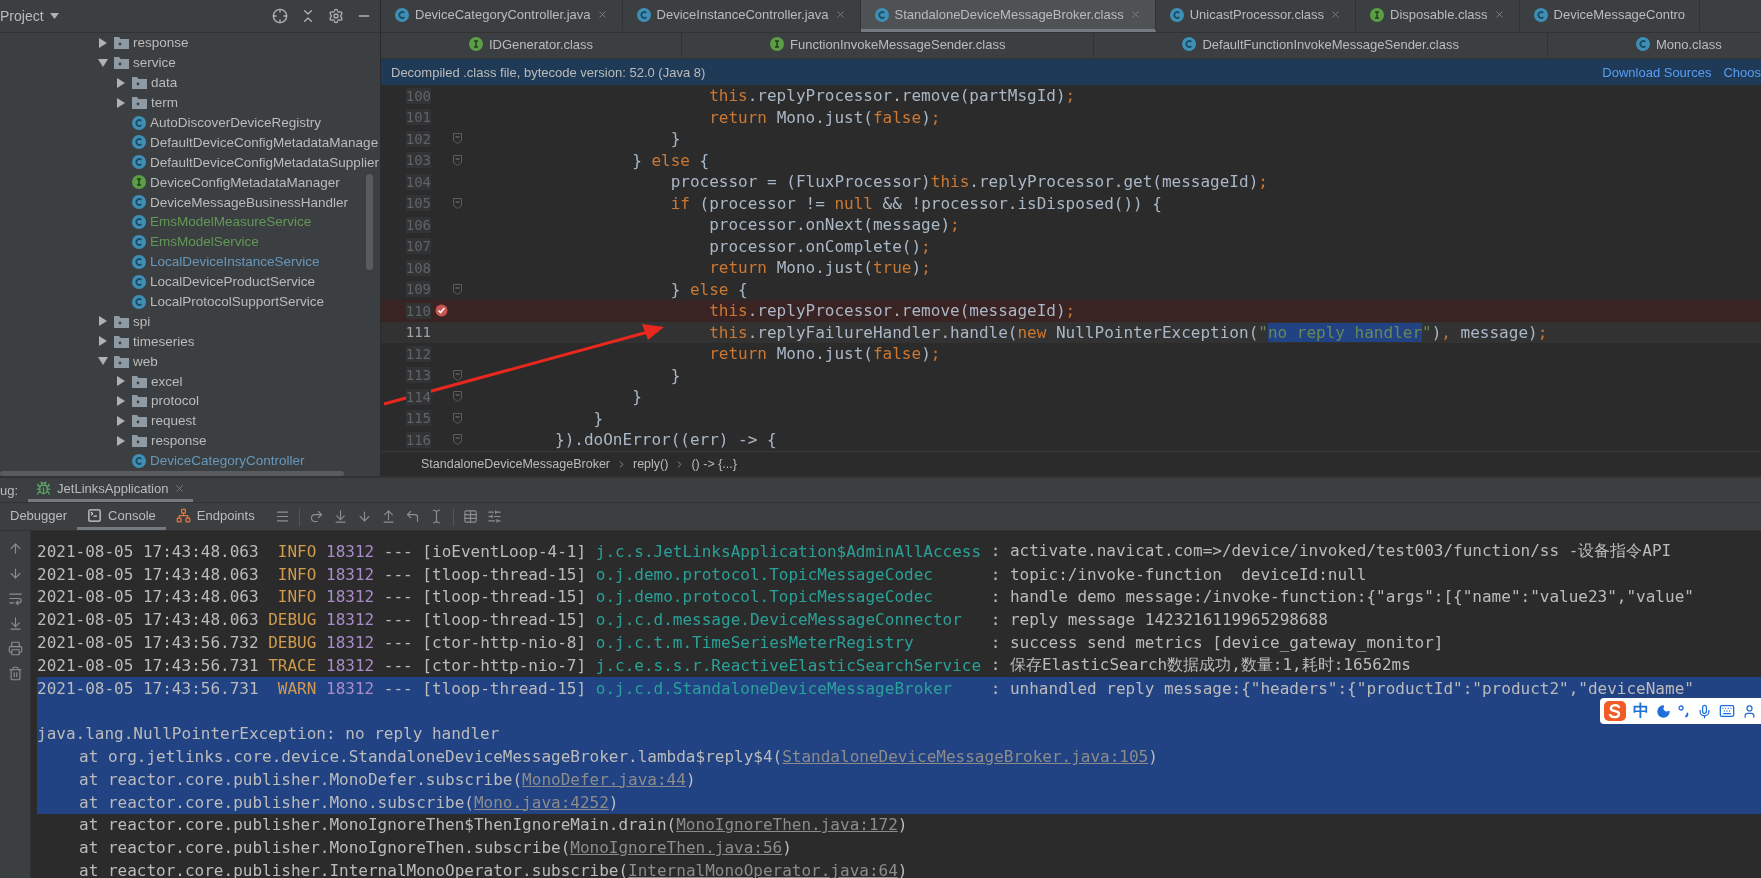  What do you see at coordinates (282, 516) in the screenshot?
I see `menu-icon` at bounding box center [282, 516].